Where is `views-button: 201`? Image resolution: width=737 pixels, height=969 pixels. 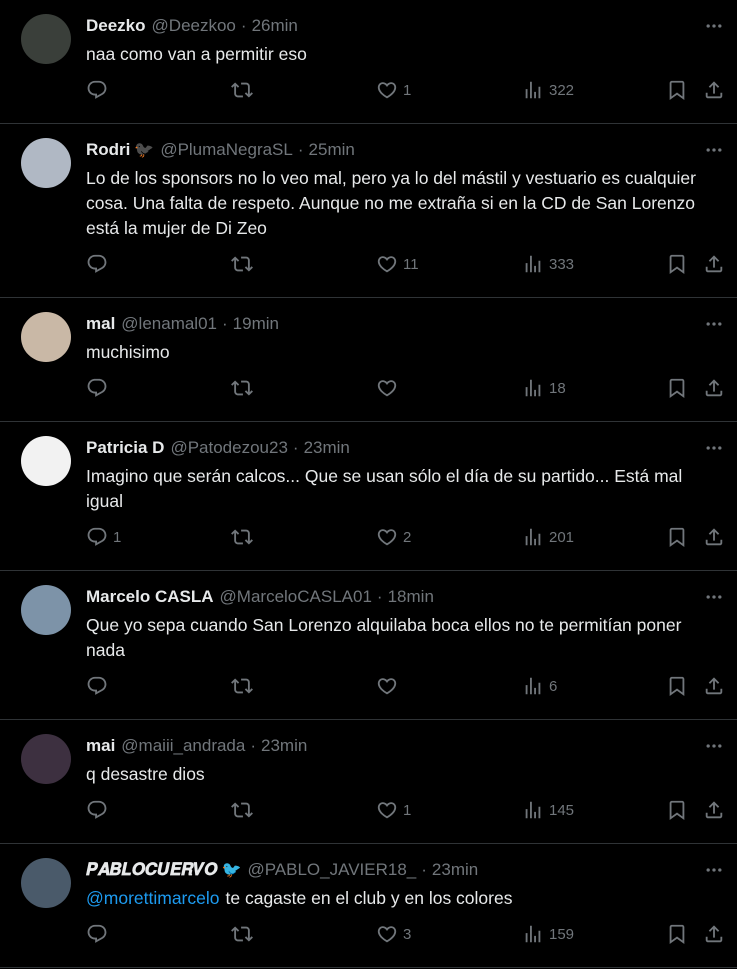 views-button: 201 is located at coordinates (548, 537).